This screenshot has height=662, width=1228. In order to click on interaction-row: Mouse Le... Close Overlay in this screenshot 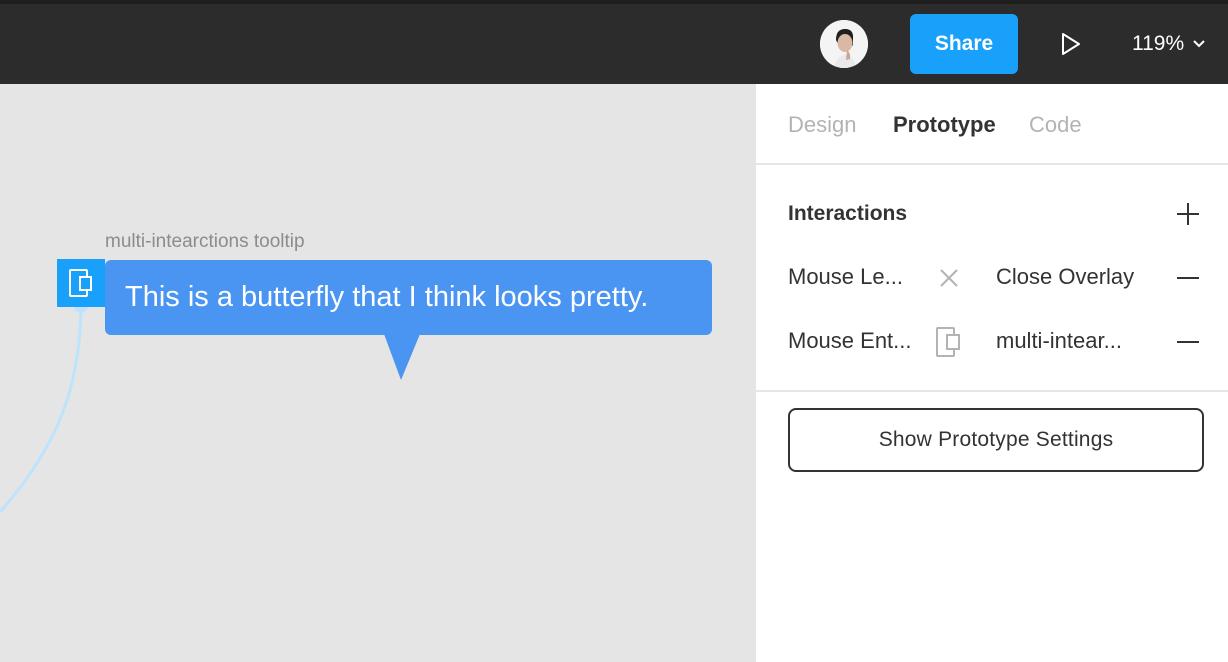, I will do `click(992, 278)`.